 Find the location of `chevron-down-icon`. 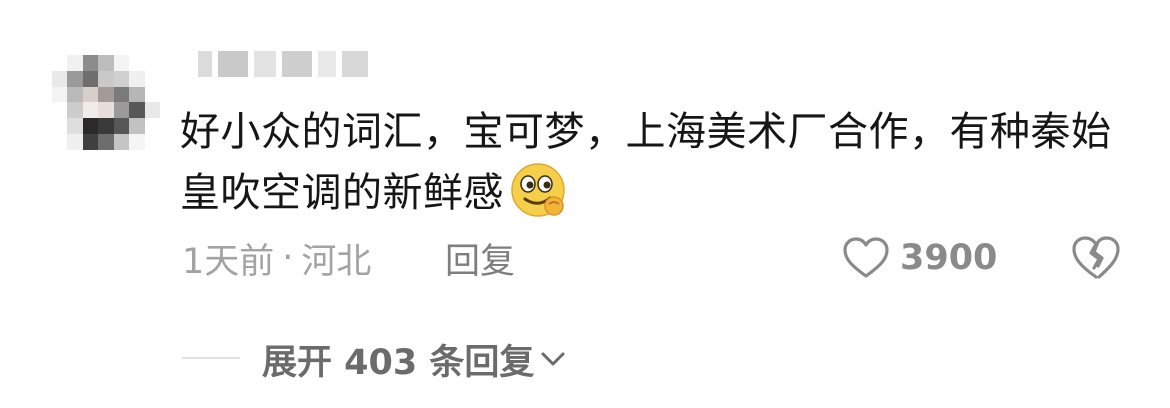

chevron-down-icon is located at coordinates (553, 359).